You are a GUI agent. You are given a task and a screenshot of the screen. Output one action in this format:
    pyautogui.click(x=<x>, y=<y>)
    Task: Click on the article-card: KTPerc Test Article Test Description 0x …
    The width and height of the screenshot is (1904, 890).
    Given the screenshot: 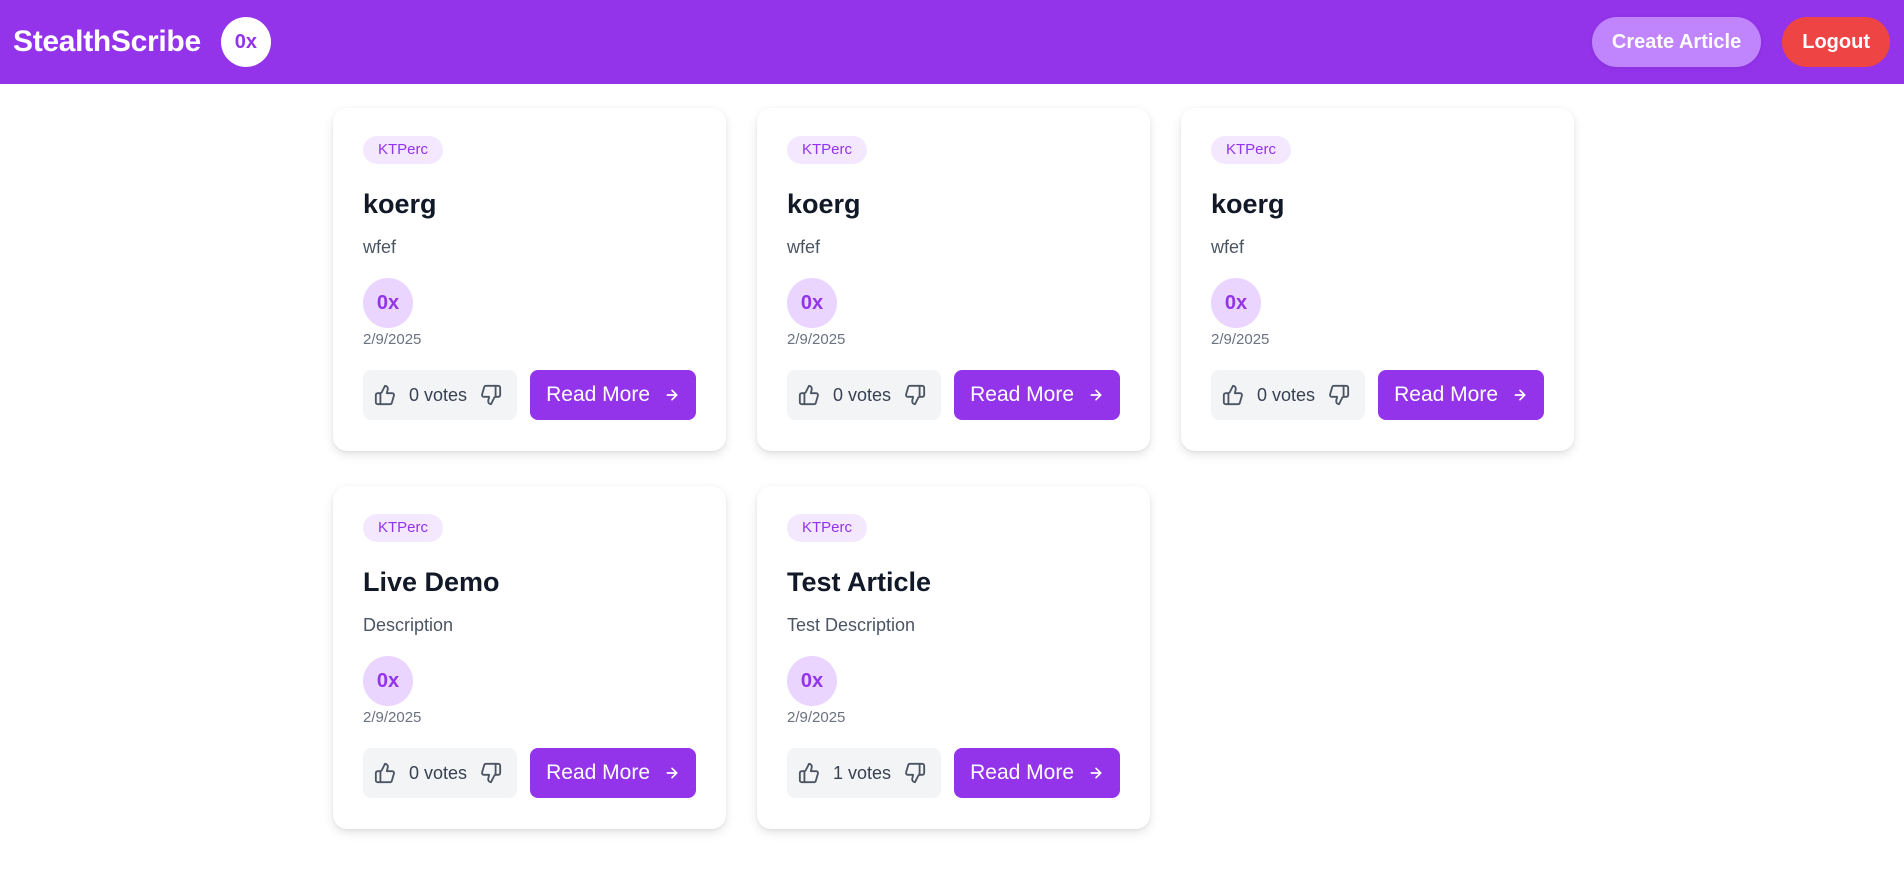 What is the action you would take?
    pyautogui.click(x=953, y=657)
    